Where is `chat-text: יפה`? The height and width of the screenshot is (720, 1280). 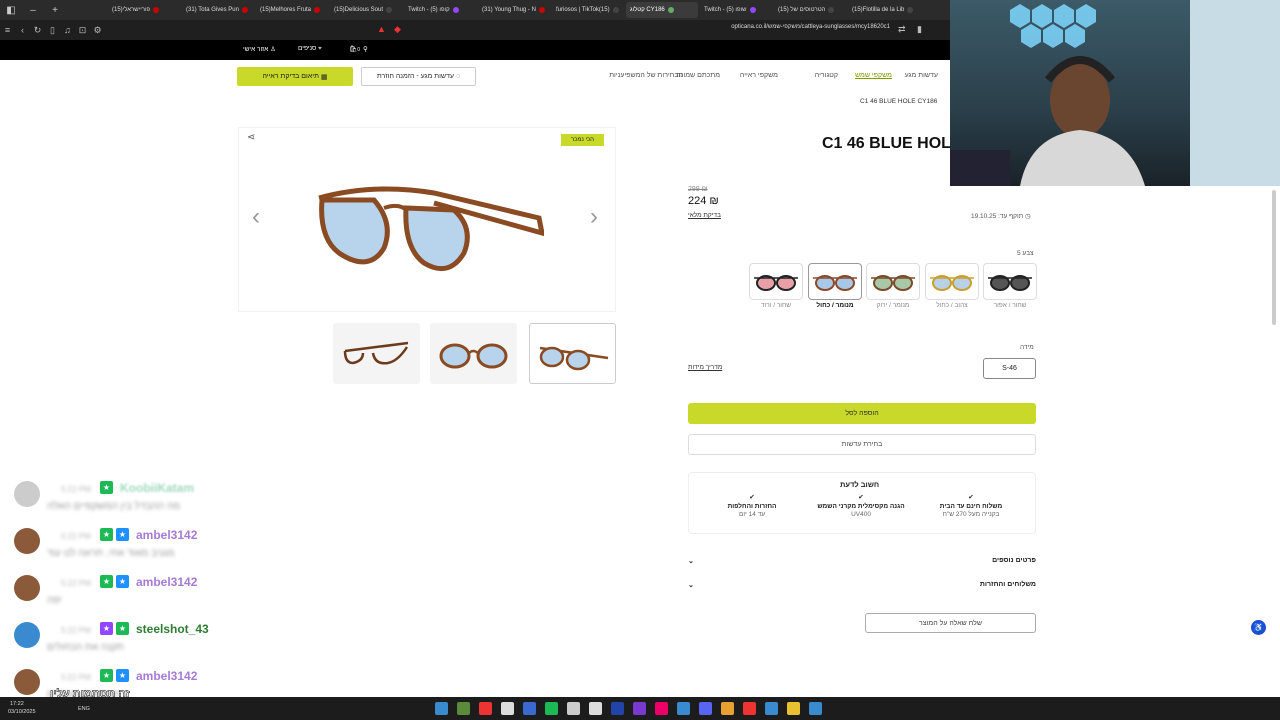
chat-text: יפה is located at coordinates (54, 600).